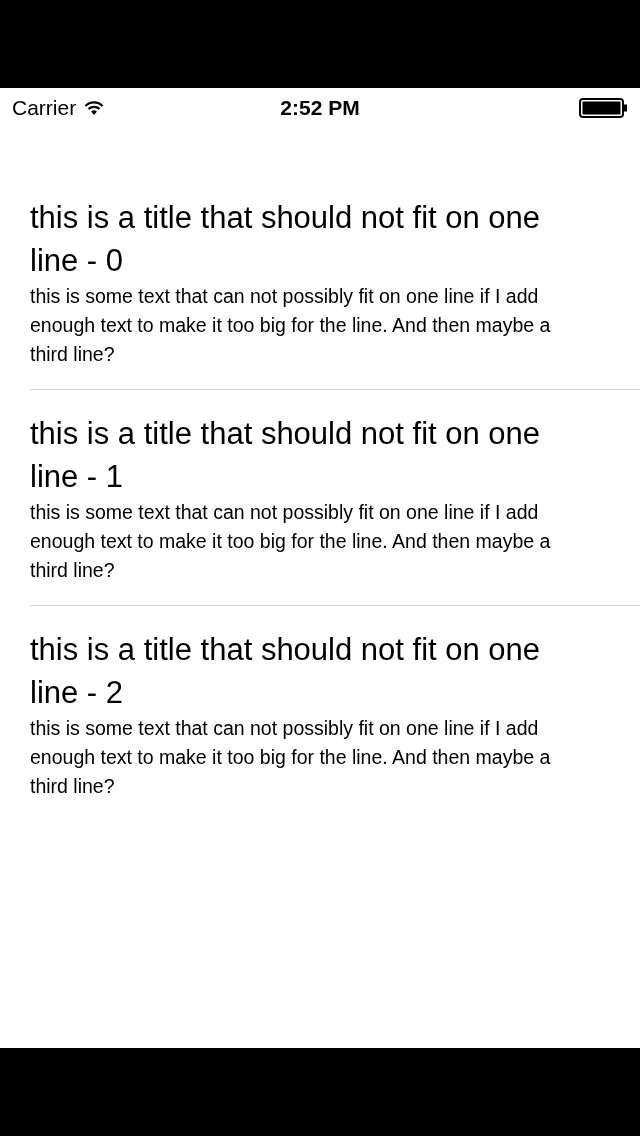 This screenshot has height=1136, width=640. Describe the element at coordinates (94, 108) in the screenshot. I see `wifi-icon` at that location.